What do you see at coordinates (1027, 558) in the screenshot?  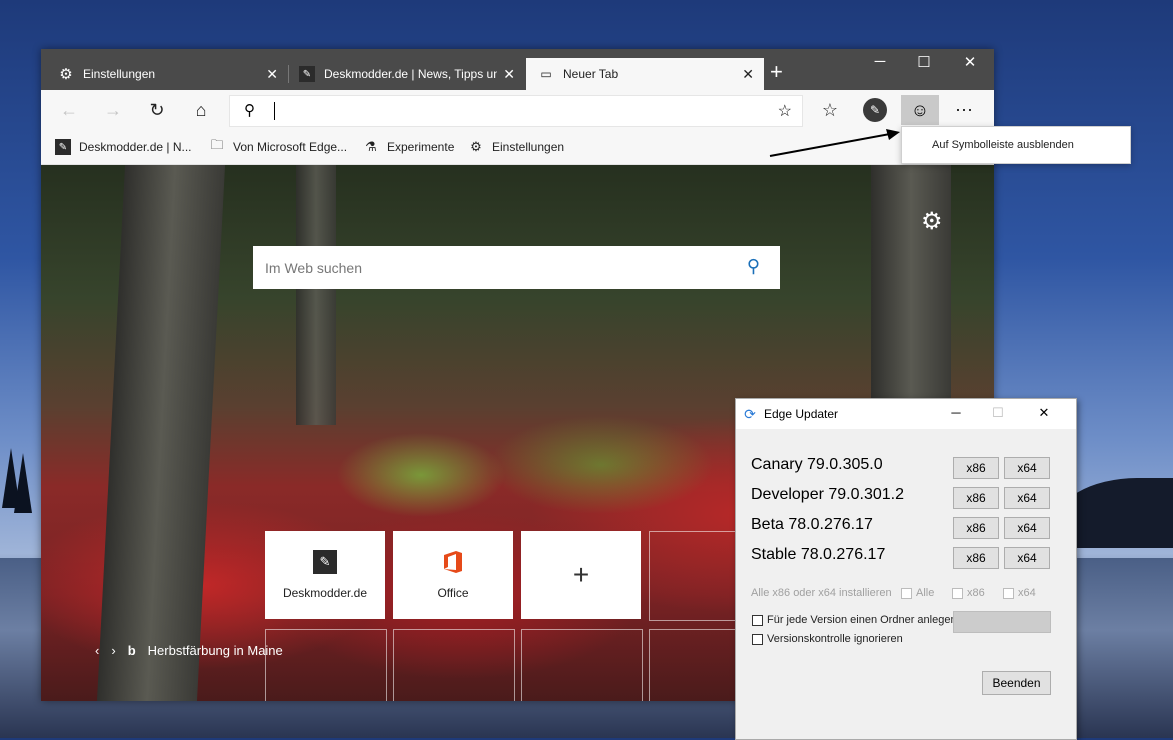 I see `stable-x64-button: x64` at bounding box center [1027, 558].